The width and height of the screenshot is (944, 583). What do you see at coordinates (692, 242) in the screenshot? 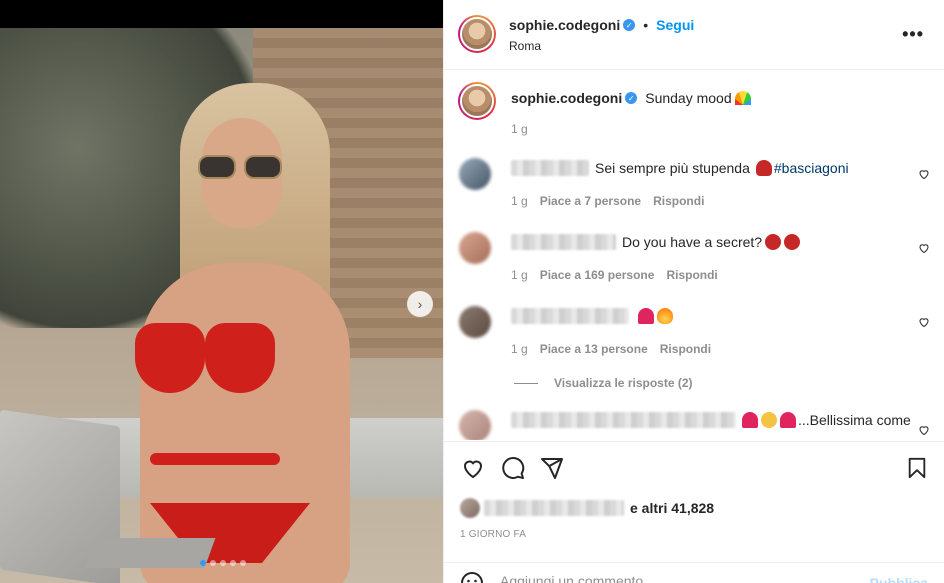
I see `comment-text: Do you have a secret?` at bounding box center [692, 242].